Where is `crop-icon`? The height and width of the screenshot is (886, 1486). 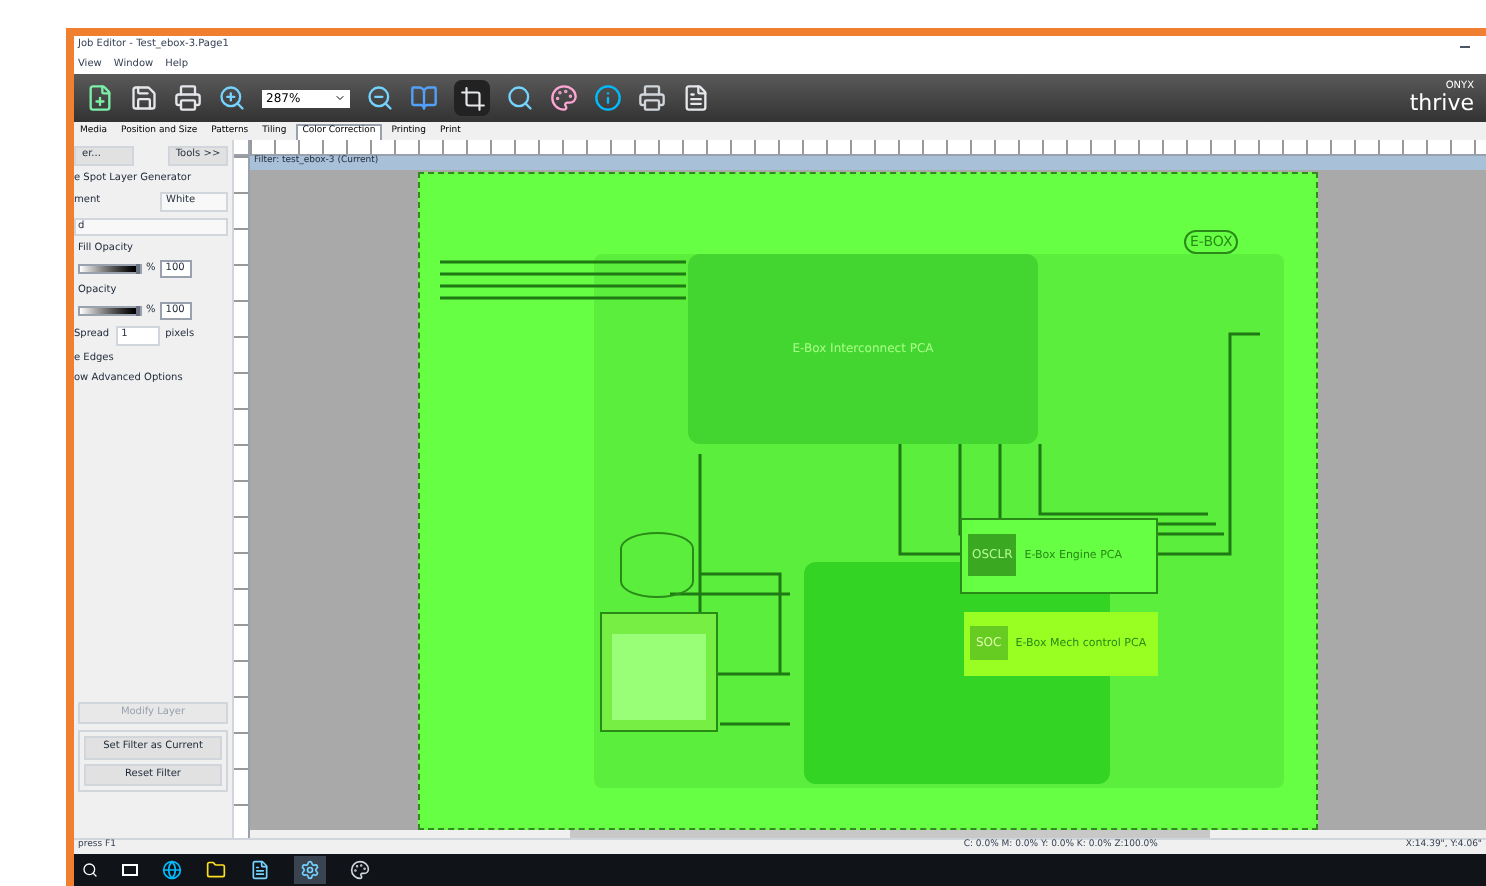
crop-icon is located at coordinates (472, 98).